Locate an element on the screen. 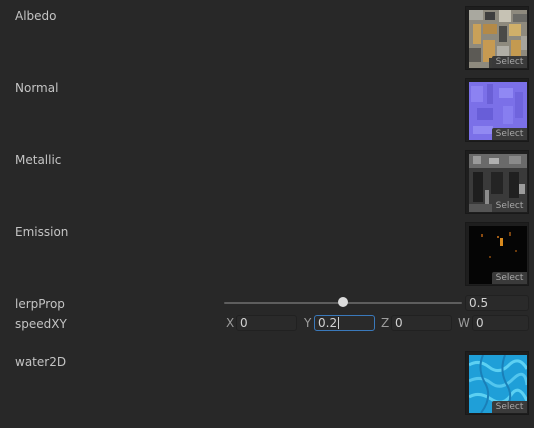 The width and height of the screenshot is (534, 428). normal-texture-slot: Select is located at coordinates (497, 110).